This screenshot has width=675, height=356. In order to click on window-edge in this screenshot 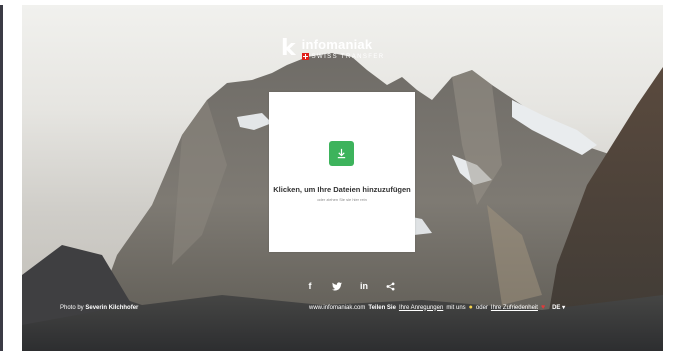, I will do `click(1, 178)`.